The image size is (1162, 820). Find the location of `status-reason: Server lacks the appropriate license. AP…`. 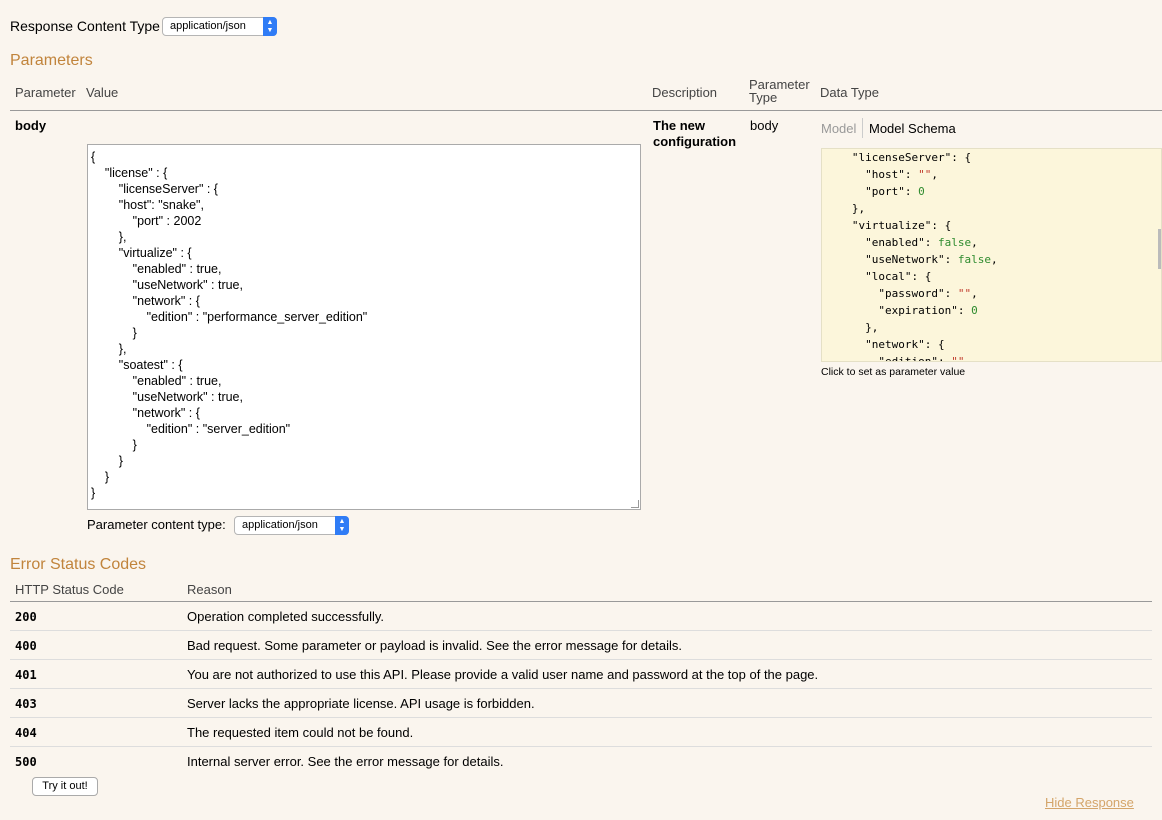

status-reason: Server lacks the appropriate license. AP… is located at coordinates (361, 703).